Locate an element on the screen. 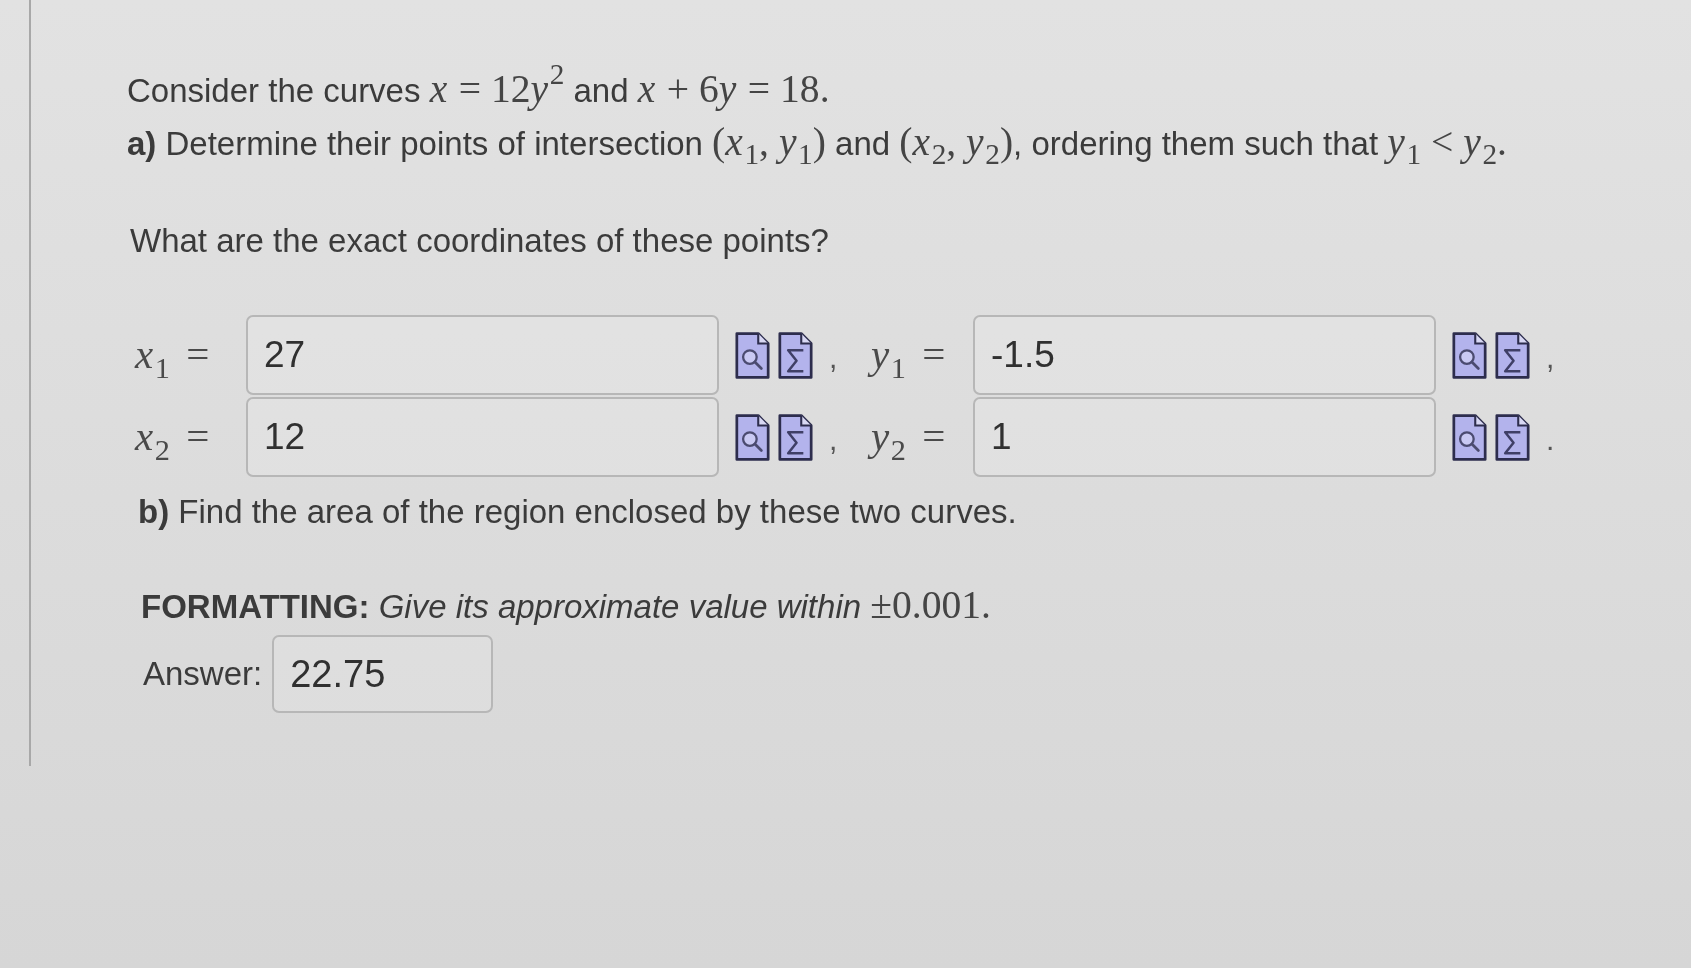 The width and height of the screenshot is (1691, 968). punctuation: . is located at coordinates (1550, 440).